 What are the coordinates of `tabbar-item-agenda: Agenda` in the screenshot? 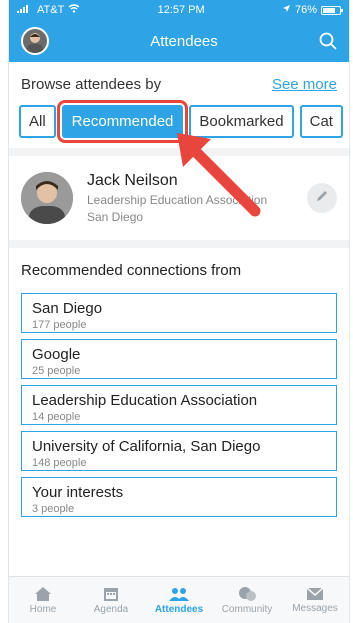 It's located at (111, 600).